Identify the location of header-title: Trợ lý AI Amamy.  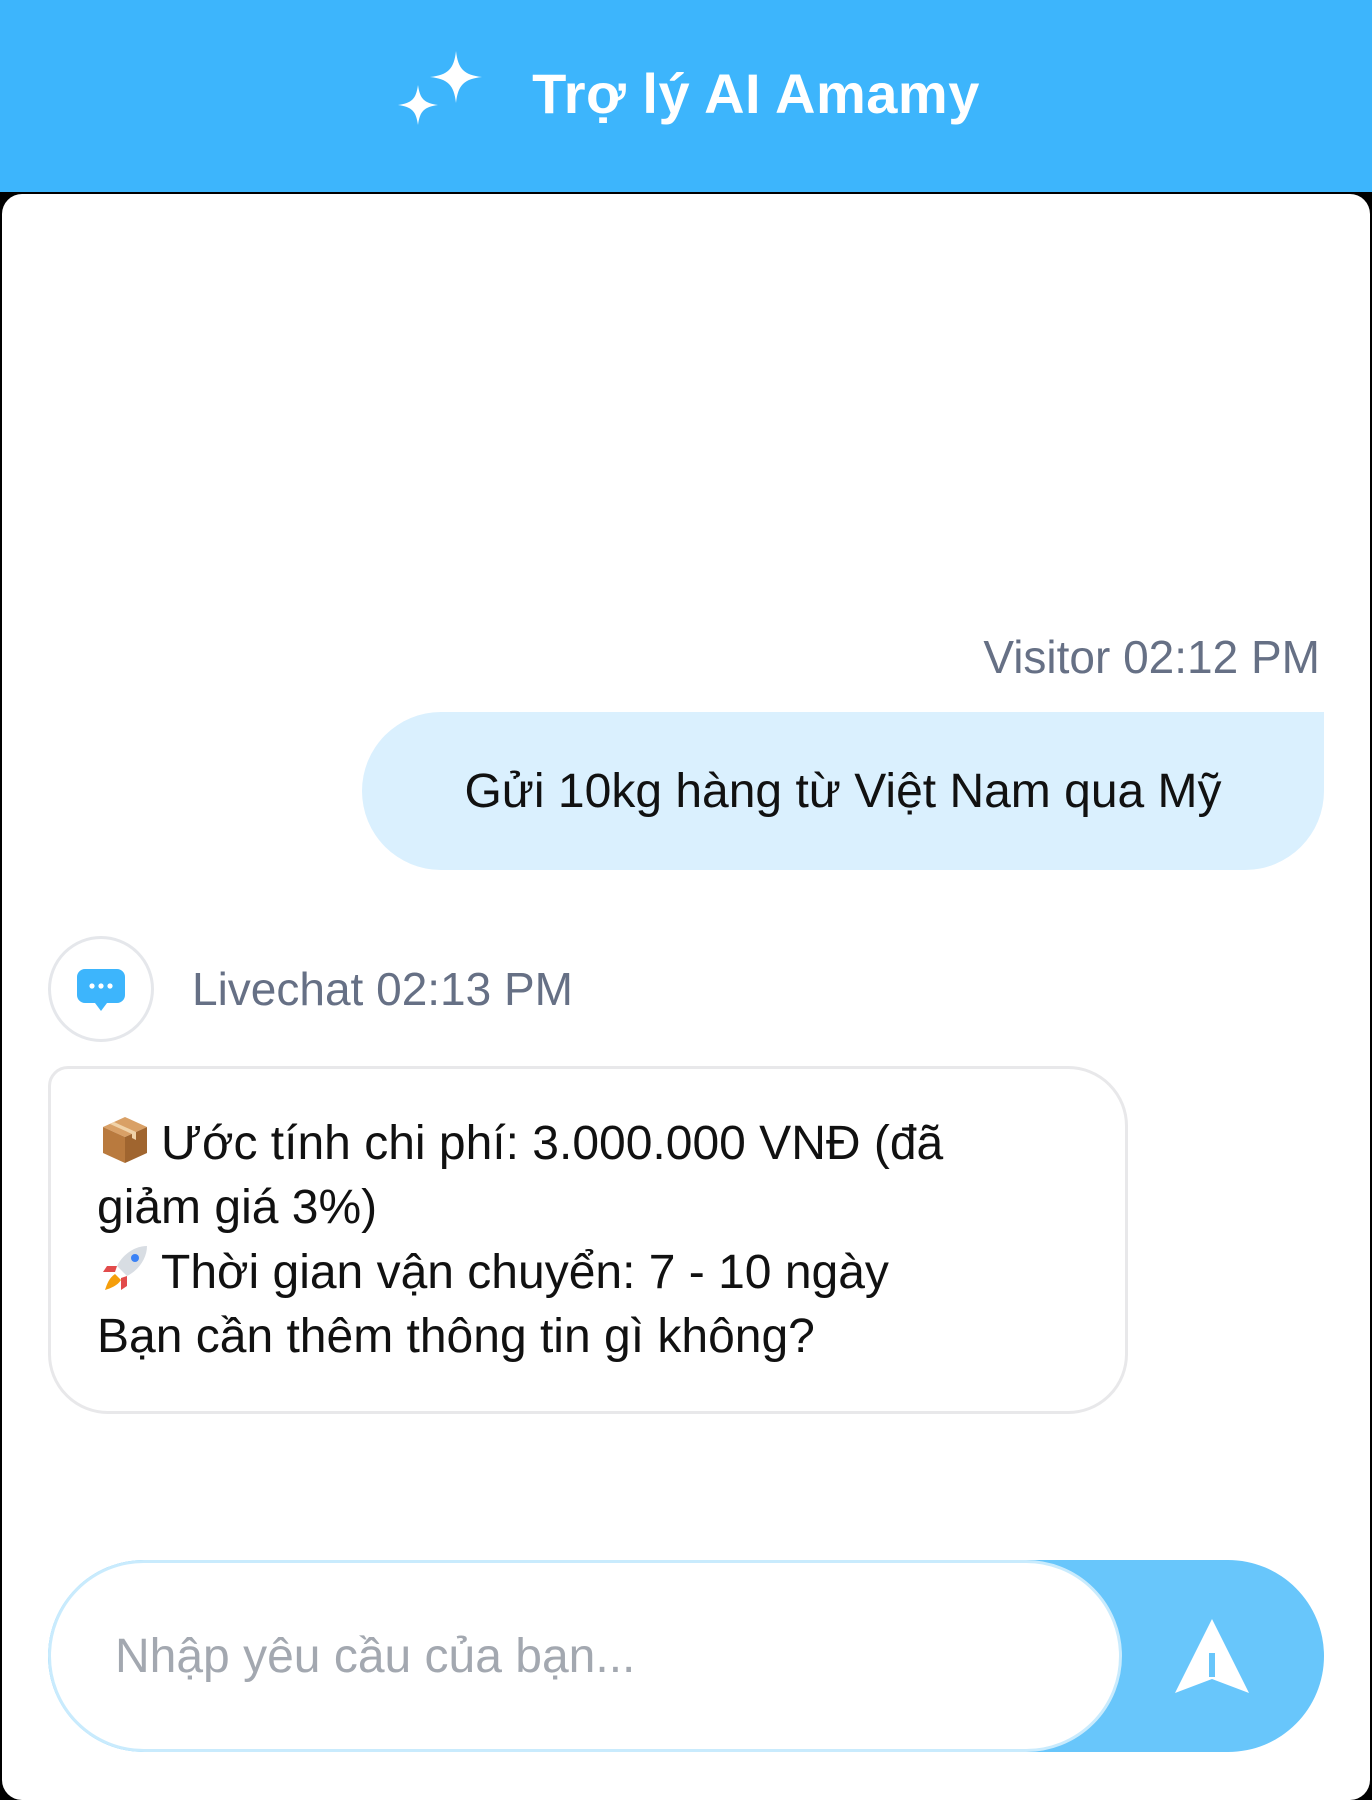
(756, 93).